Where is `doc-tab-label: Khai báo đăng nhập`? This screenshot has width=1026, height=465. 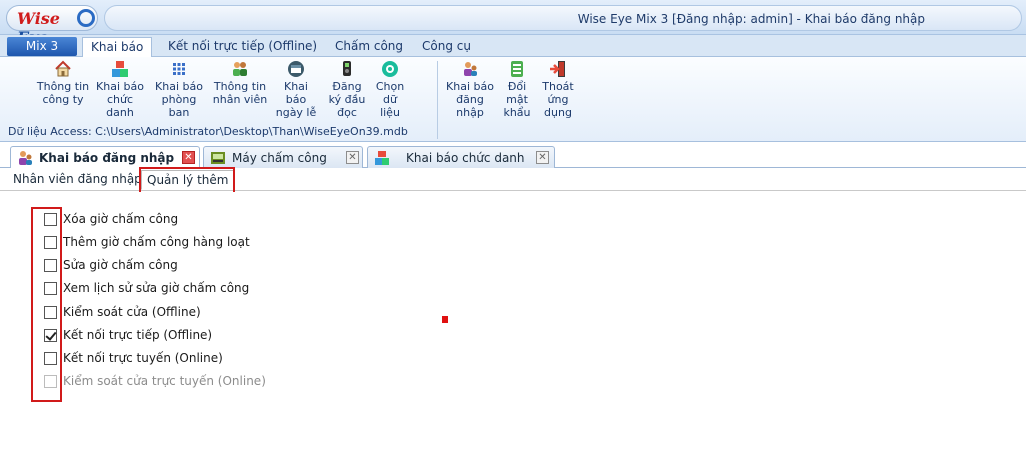 doc-tab-label: Khai báo đăng nhập is located at coordinates (107, 158).